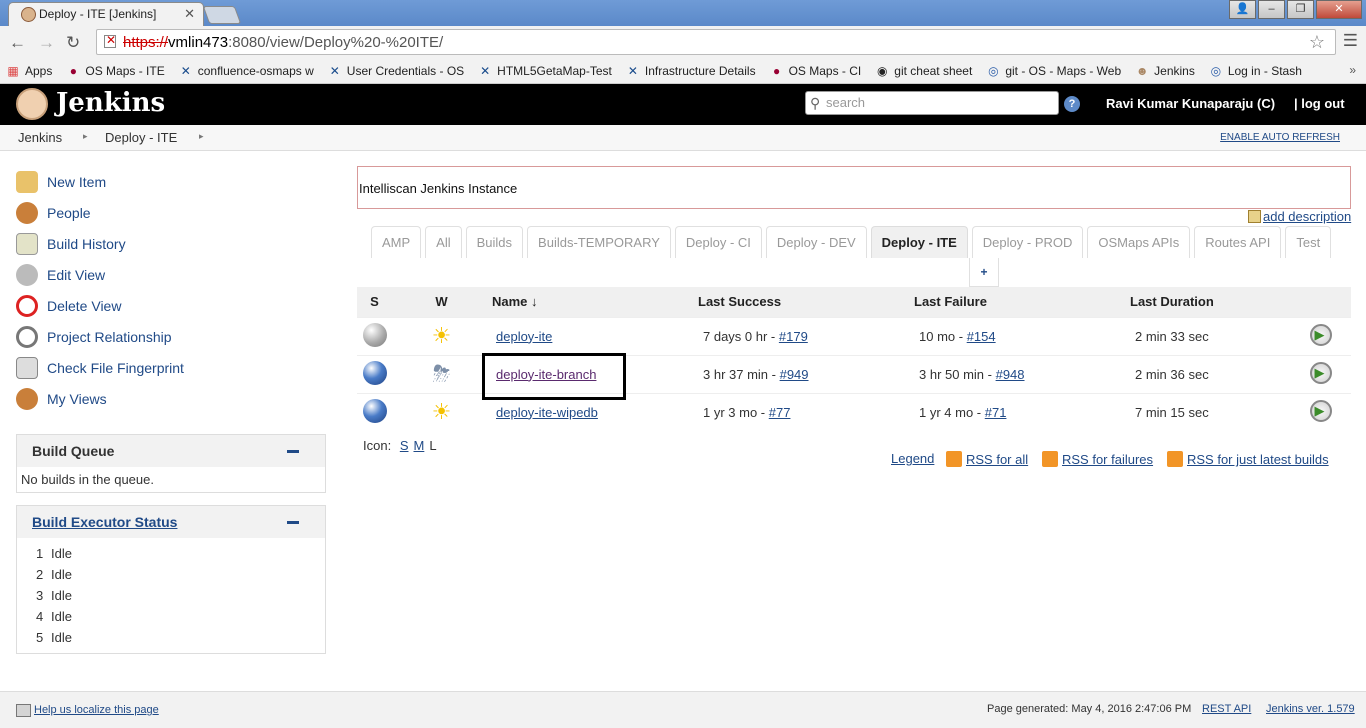 The width and height of the screenshot is (1366, 728). I want to click on task-project-relationship: Project Relationship, so click(171, 336).